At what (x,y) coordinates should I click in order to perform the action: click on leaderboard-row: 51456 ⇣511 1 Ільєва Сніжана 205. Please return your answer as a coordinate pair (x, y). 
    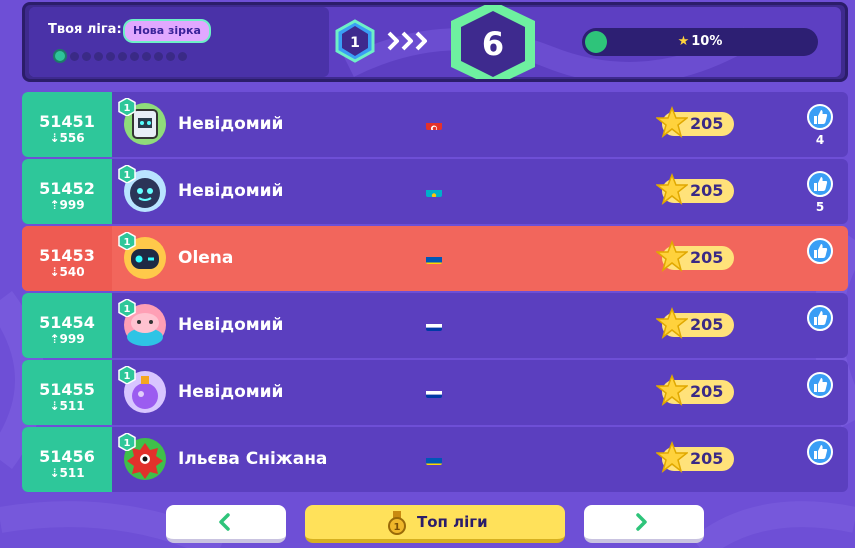
    Looking at the image, I should click on (435, 459).